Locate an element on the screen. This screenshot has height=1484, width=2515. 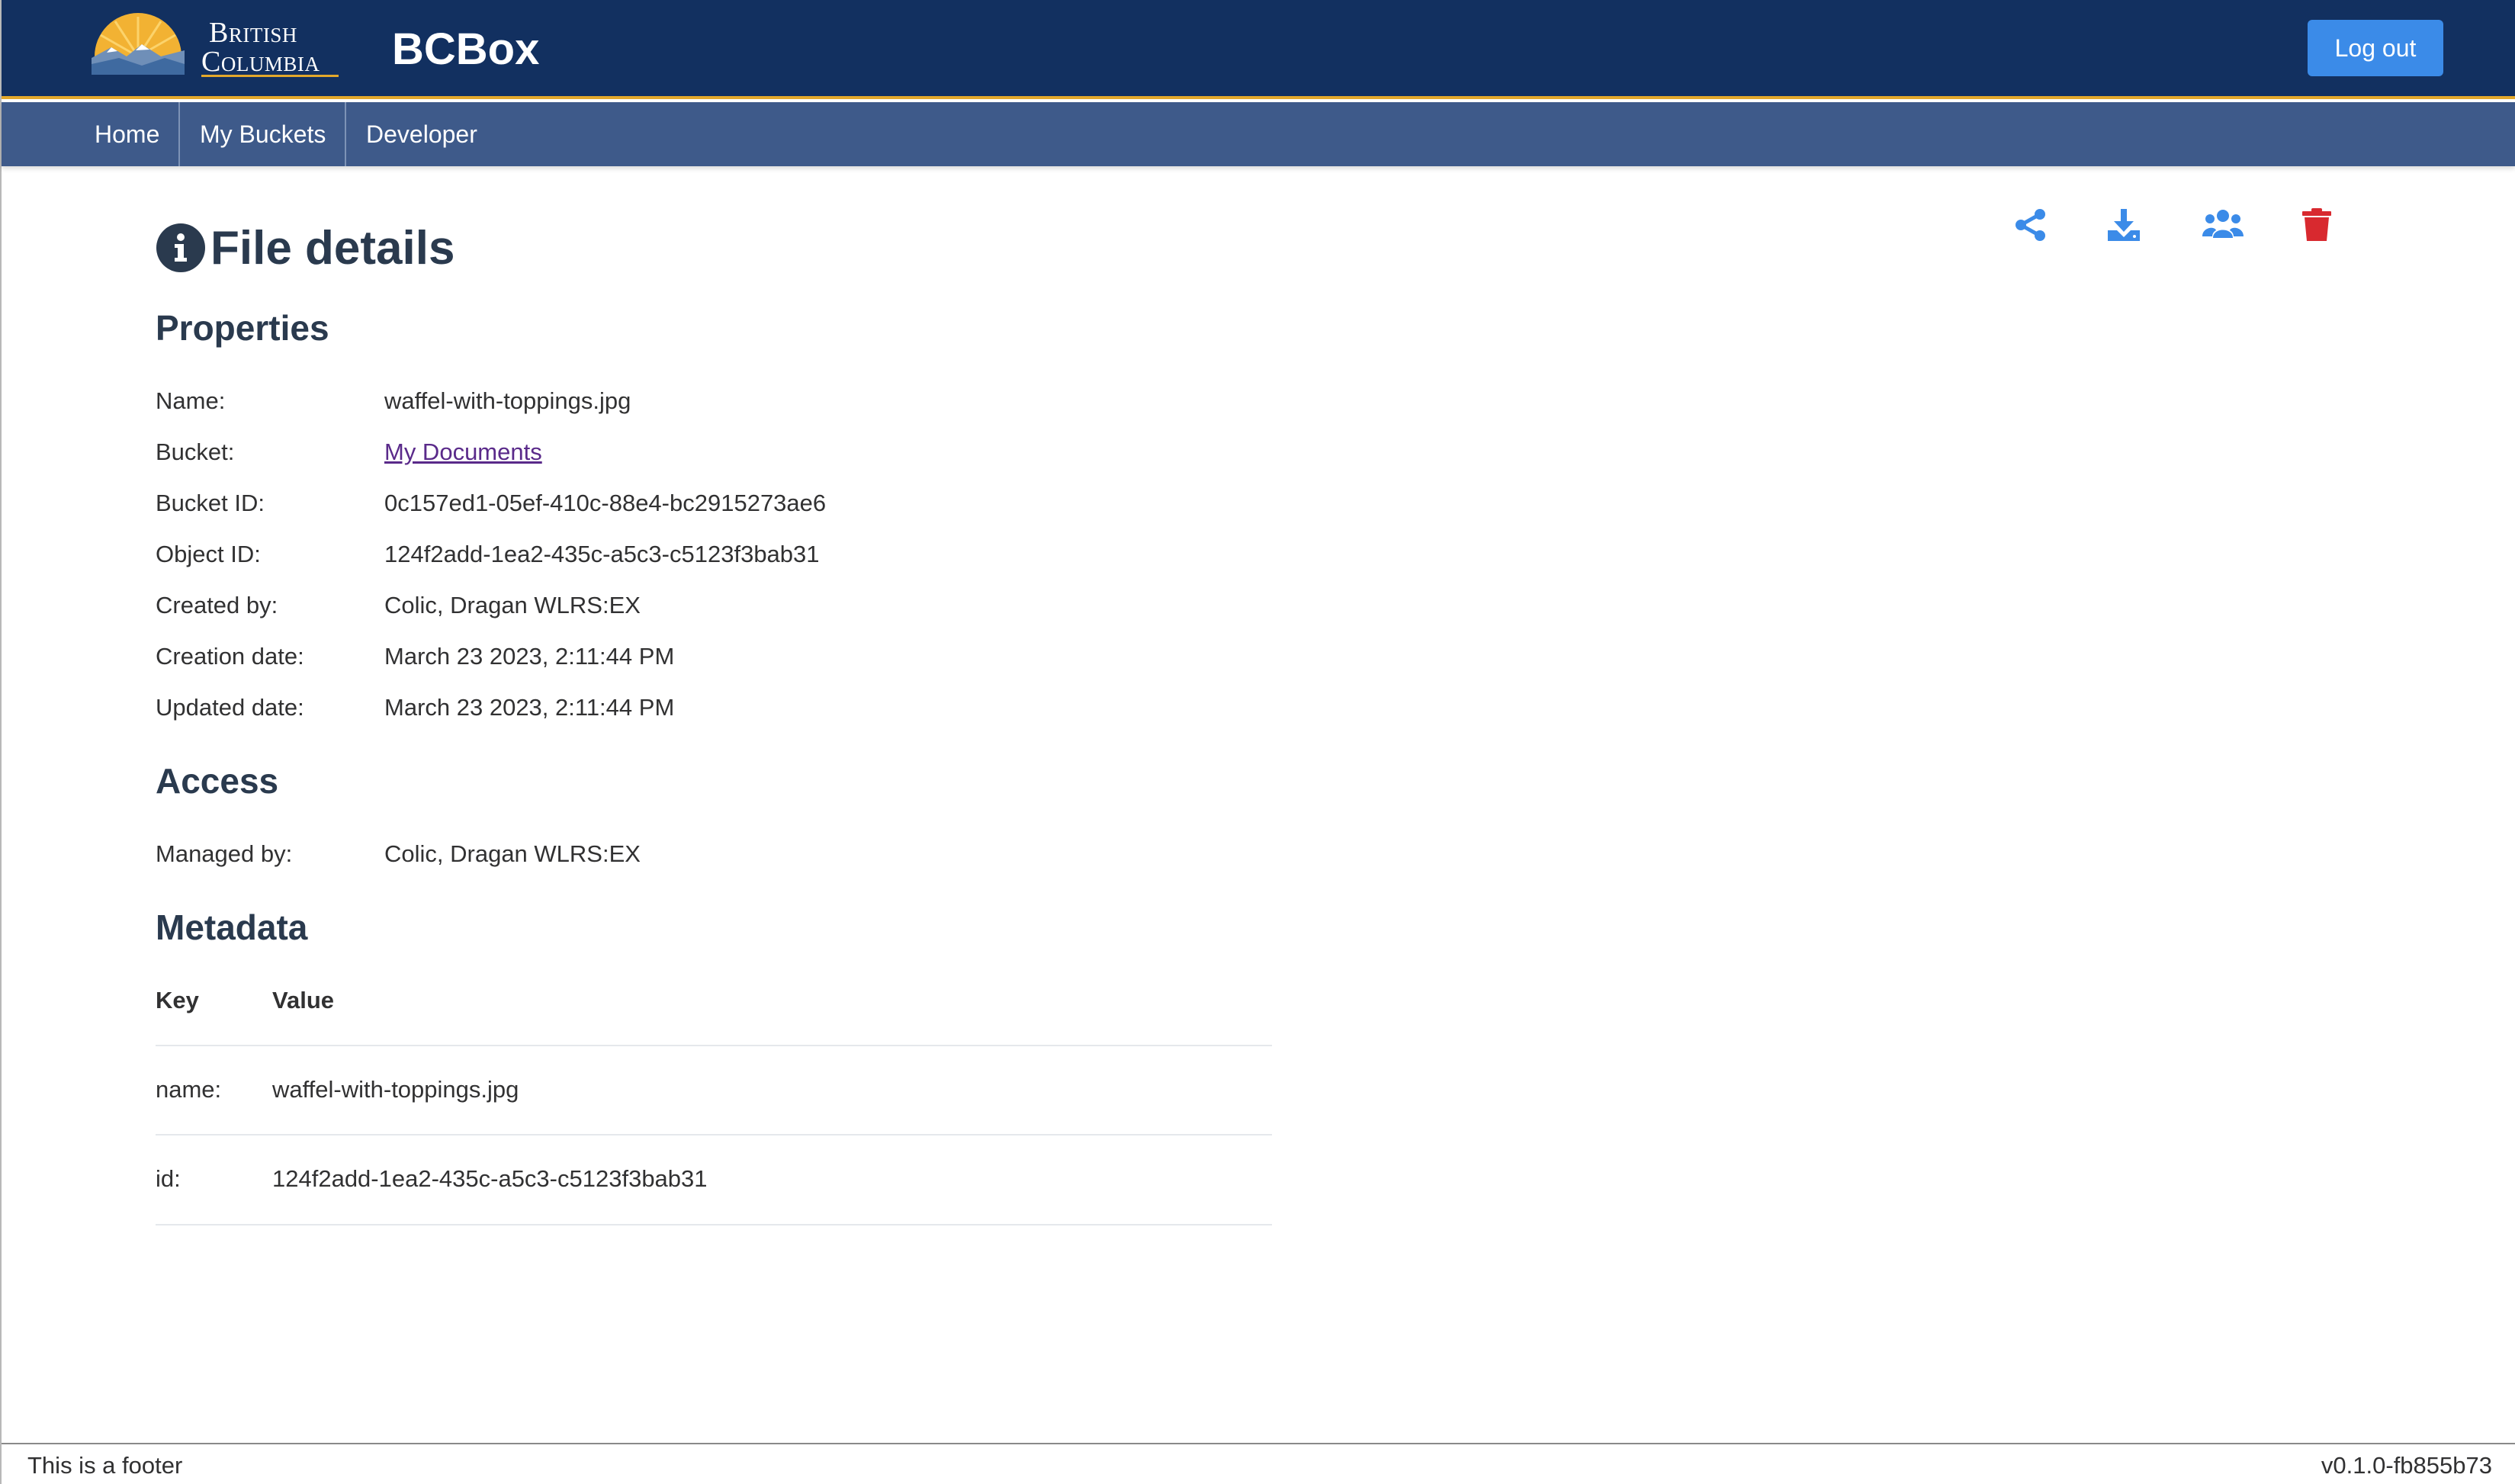
info-circle-icon is located at coordinates (180, 247).